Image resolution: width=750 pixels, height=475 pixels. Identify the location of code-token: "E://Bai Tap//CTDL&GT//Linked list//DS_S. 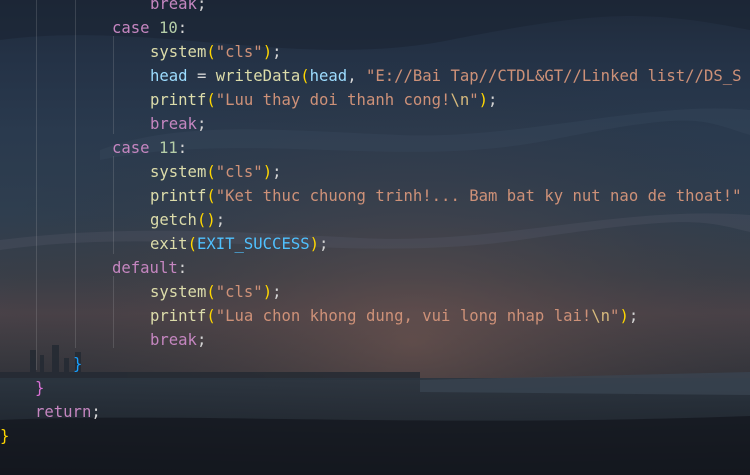
(553, 76).